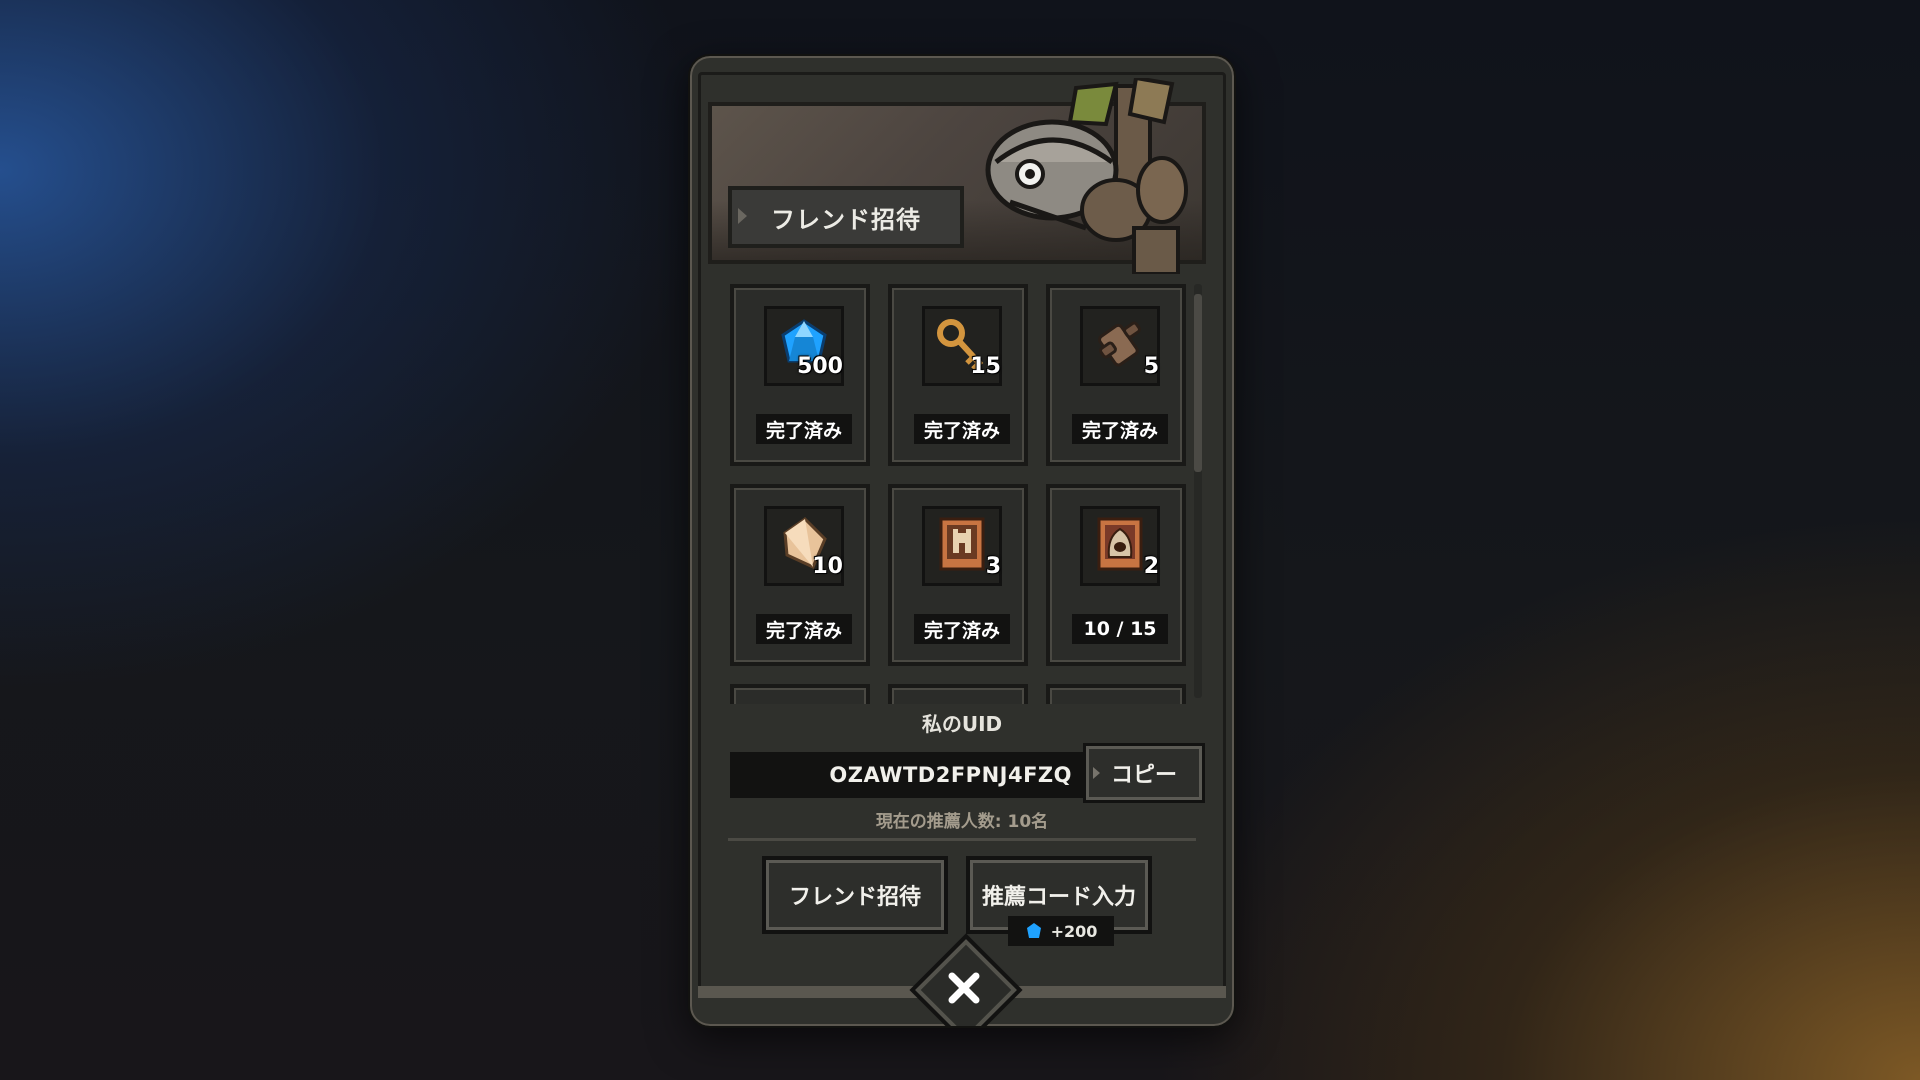 The width and height of the screenshot is (1920, 1080). What do you see at coordinates (1120, 629) in the screenshot?
I see `reward-status: 10 / 15` at bounding box center [1120, 629].